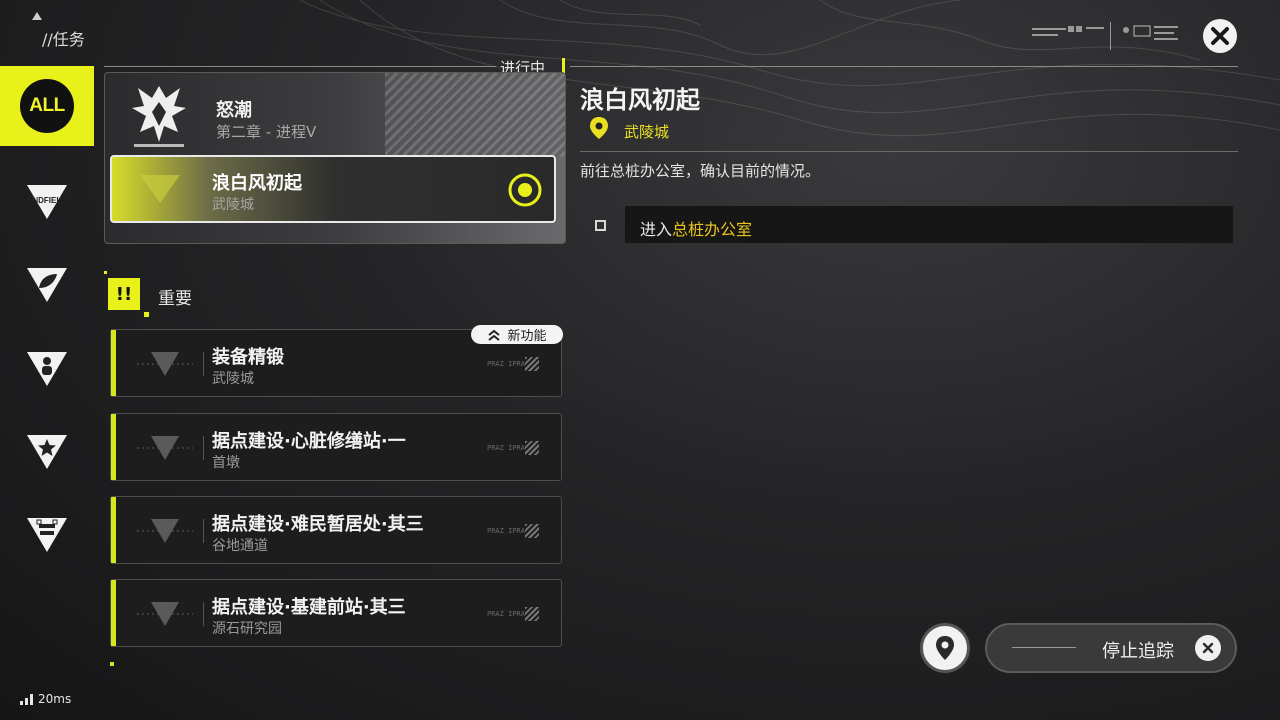  I want to click on rail-item-leaf, so click(47, 284).